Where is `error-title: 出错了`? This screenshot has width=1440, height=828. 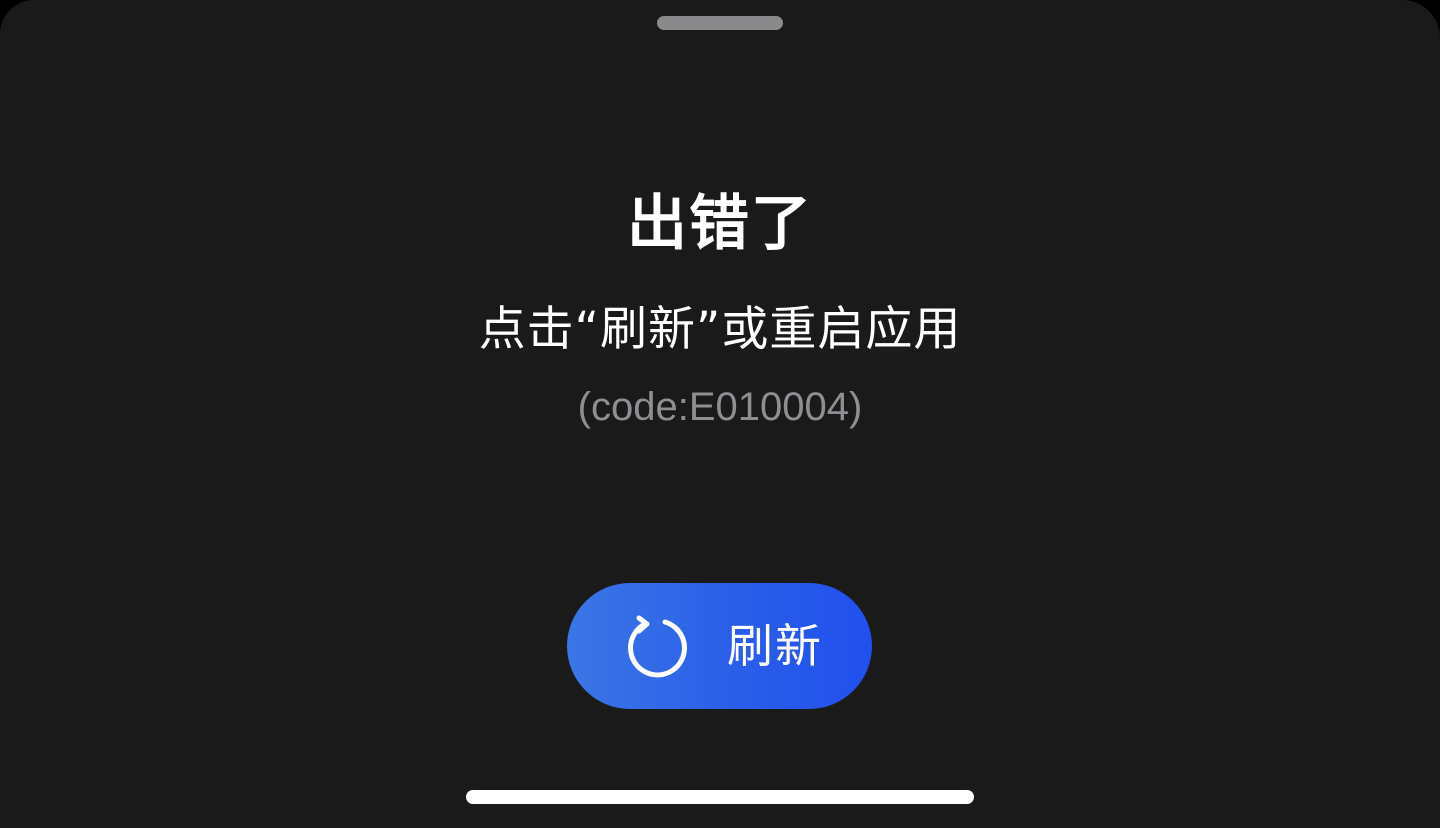
error-title: 出错了 is located at coordinates (720, 224).